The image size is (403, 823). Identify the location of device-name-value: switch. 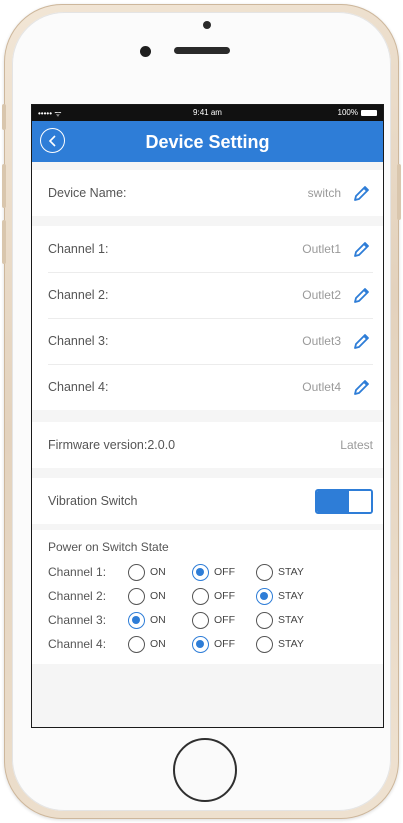
(324, 193).